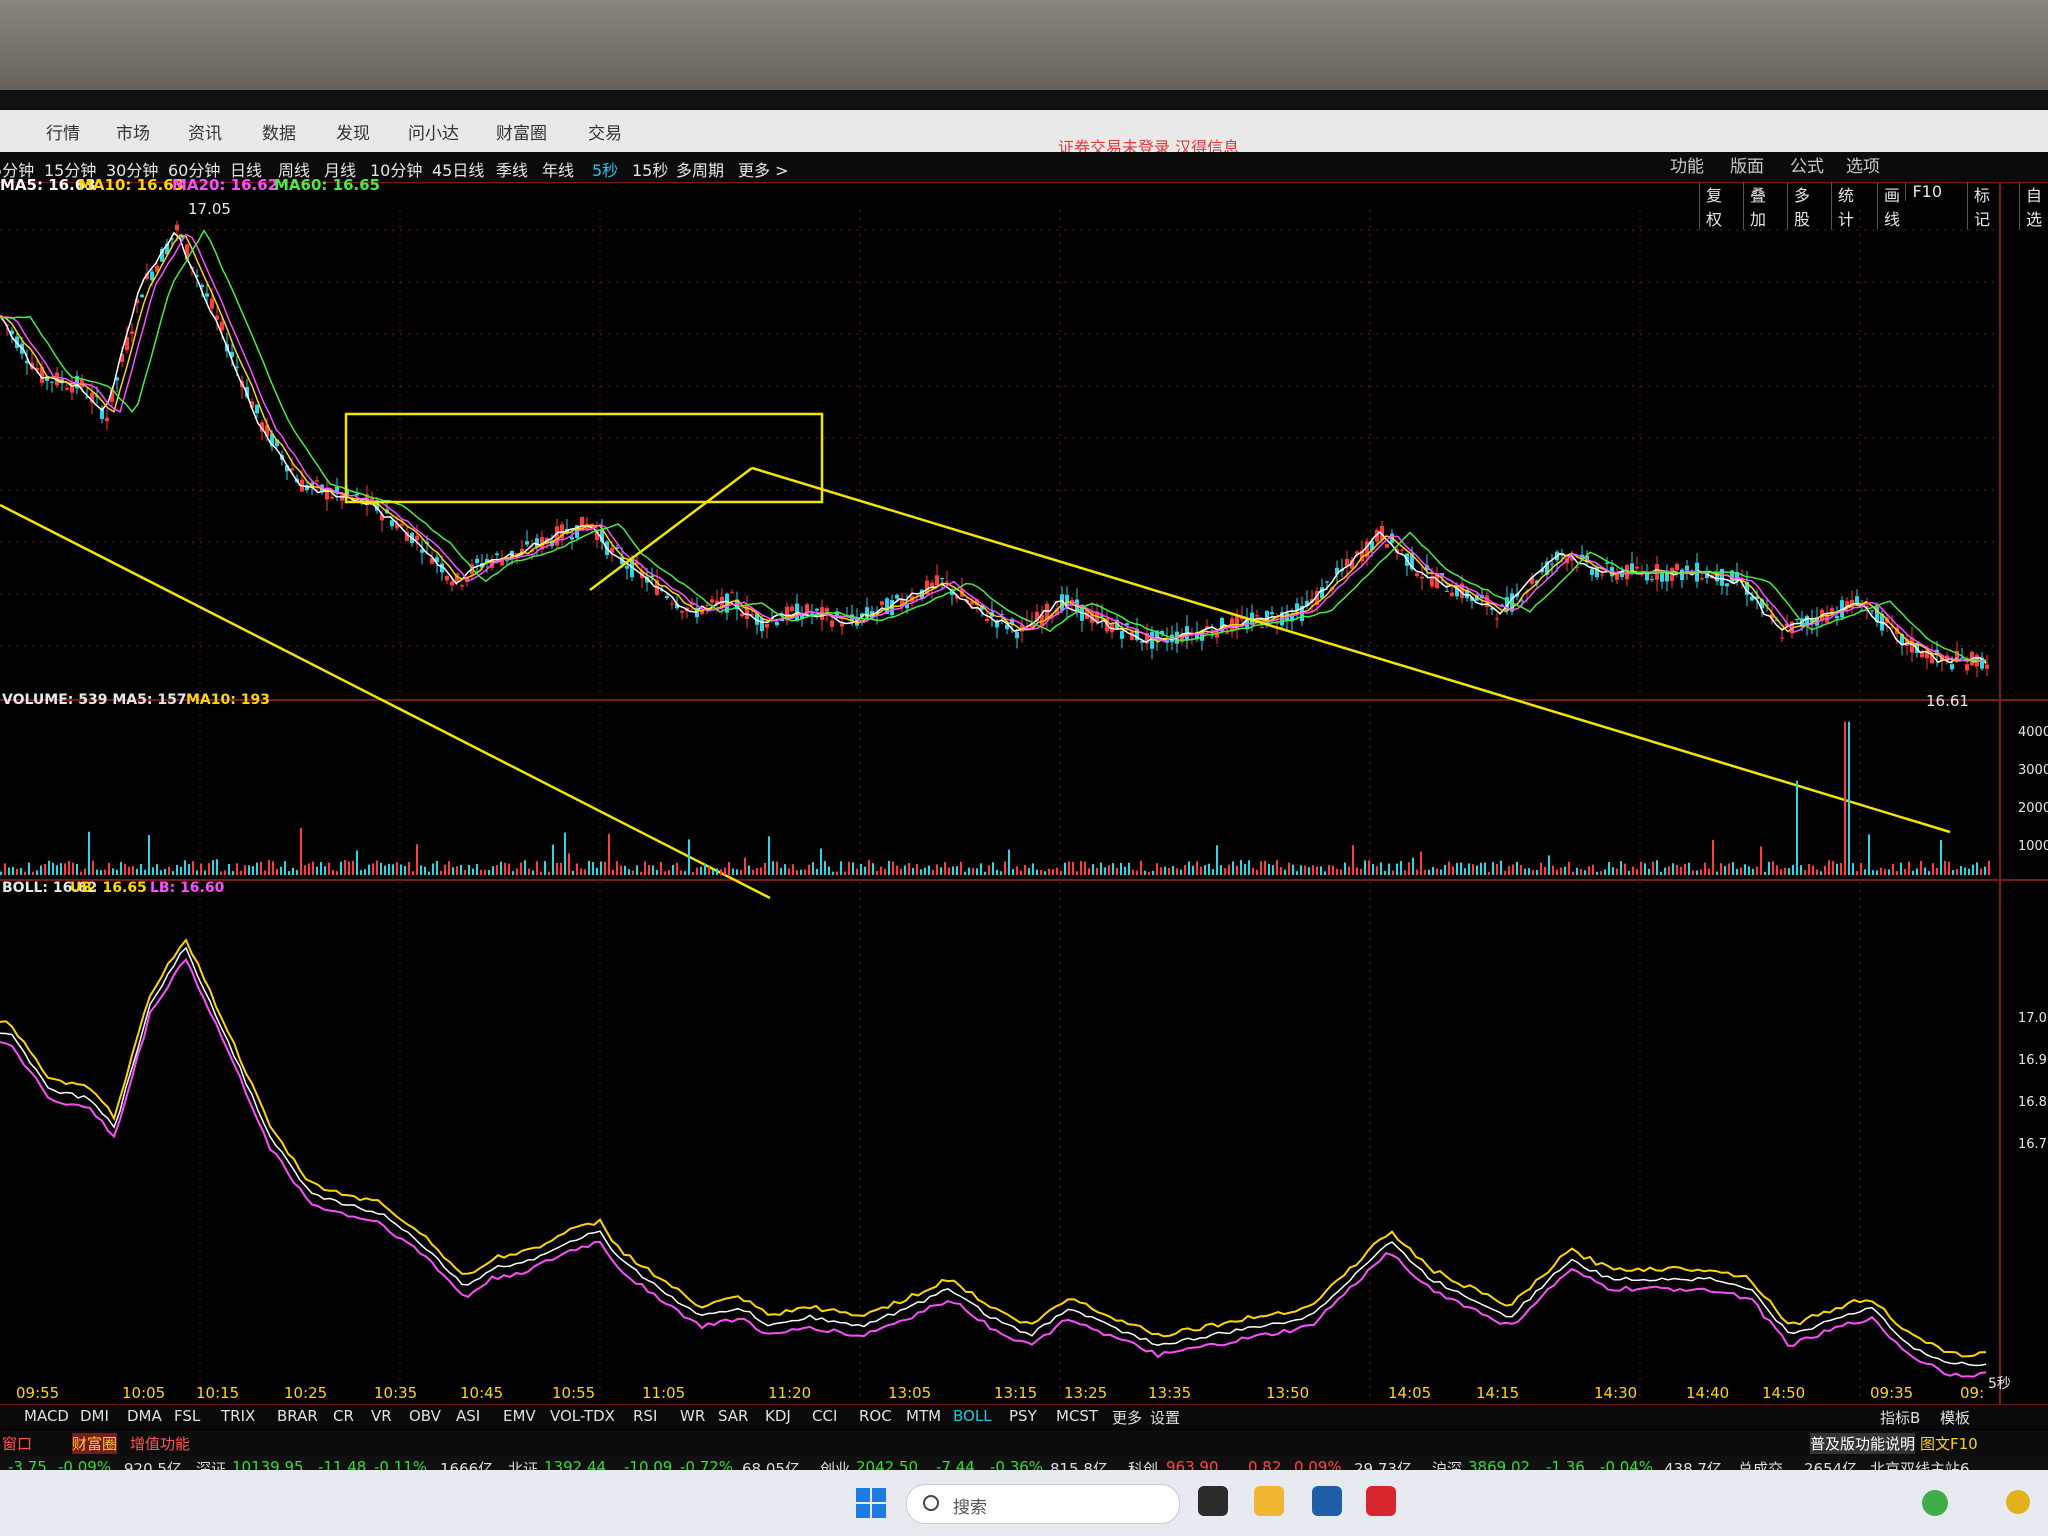 Image resolution: width=2048 pixels, height=1536 pixels. I want to click on indicator-asi: ASI, so click(468, 1416).